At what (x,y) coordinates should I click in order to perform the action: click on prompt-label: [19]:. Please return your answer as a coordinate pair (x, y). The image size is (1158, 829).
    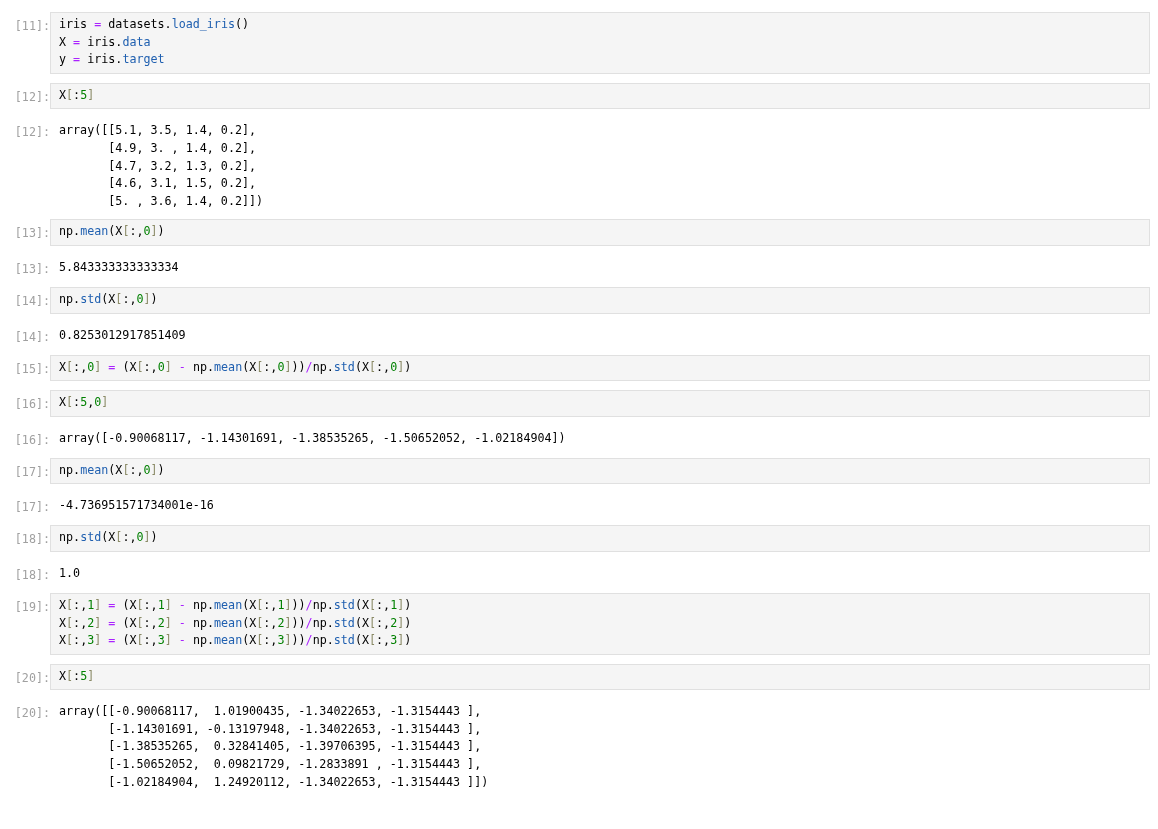
    Looking at the image, I should click on (31, 607).